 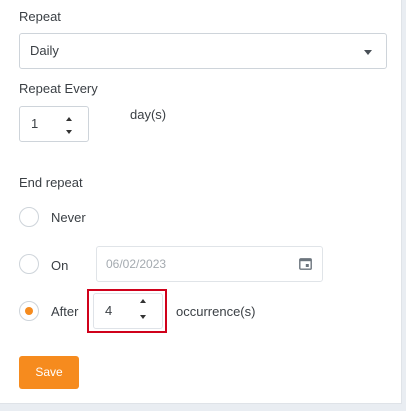 I want to click on repeat-label: Repeat, so click(x=40, y=16).